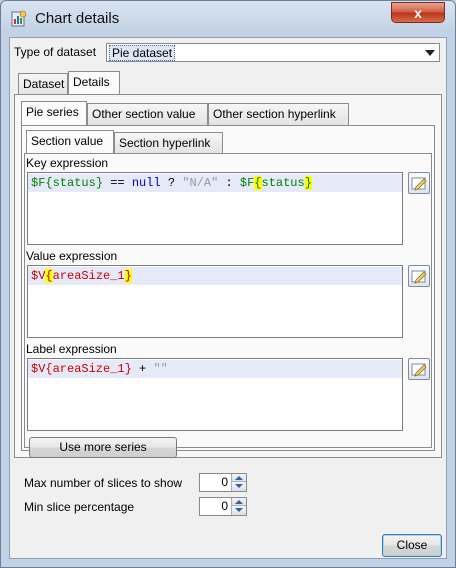  I want to click on tab-section-value-label: Section value, so click(67, 141).